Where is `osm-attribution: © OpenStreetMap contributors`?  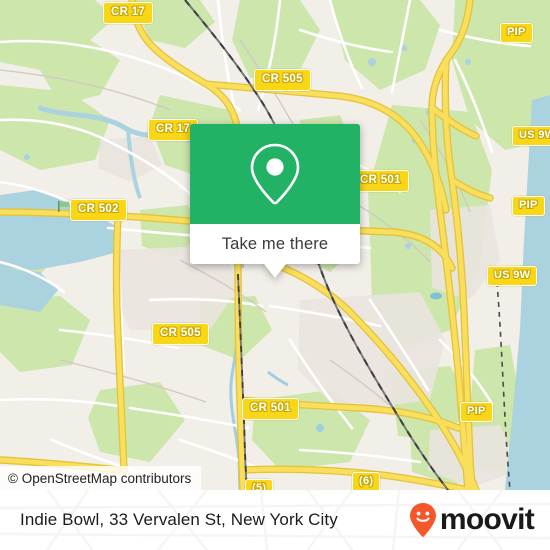 osm-attribution: © OpenStreetMap contributors is located at coordinates (101, 478).